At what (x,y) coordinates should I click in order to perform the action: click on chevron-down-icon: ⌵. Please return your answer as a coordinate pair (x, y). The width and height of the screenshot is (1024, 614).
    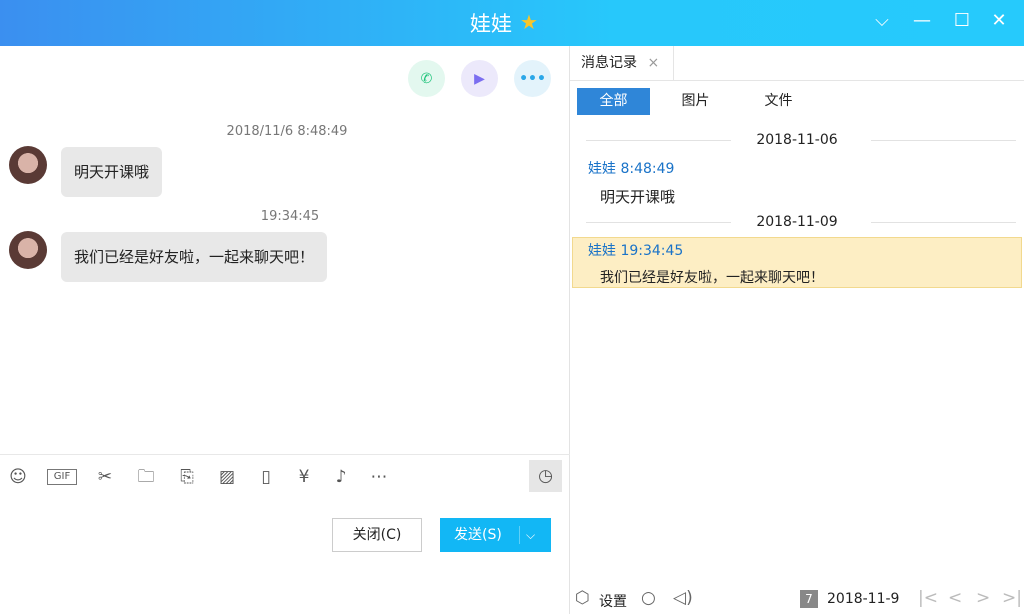
    Looking at the image, I should click on (882, 20).